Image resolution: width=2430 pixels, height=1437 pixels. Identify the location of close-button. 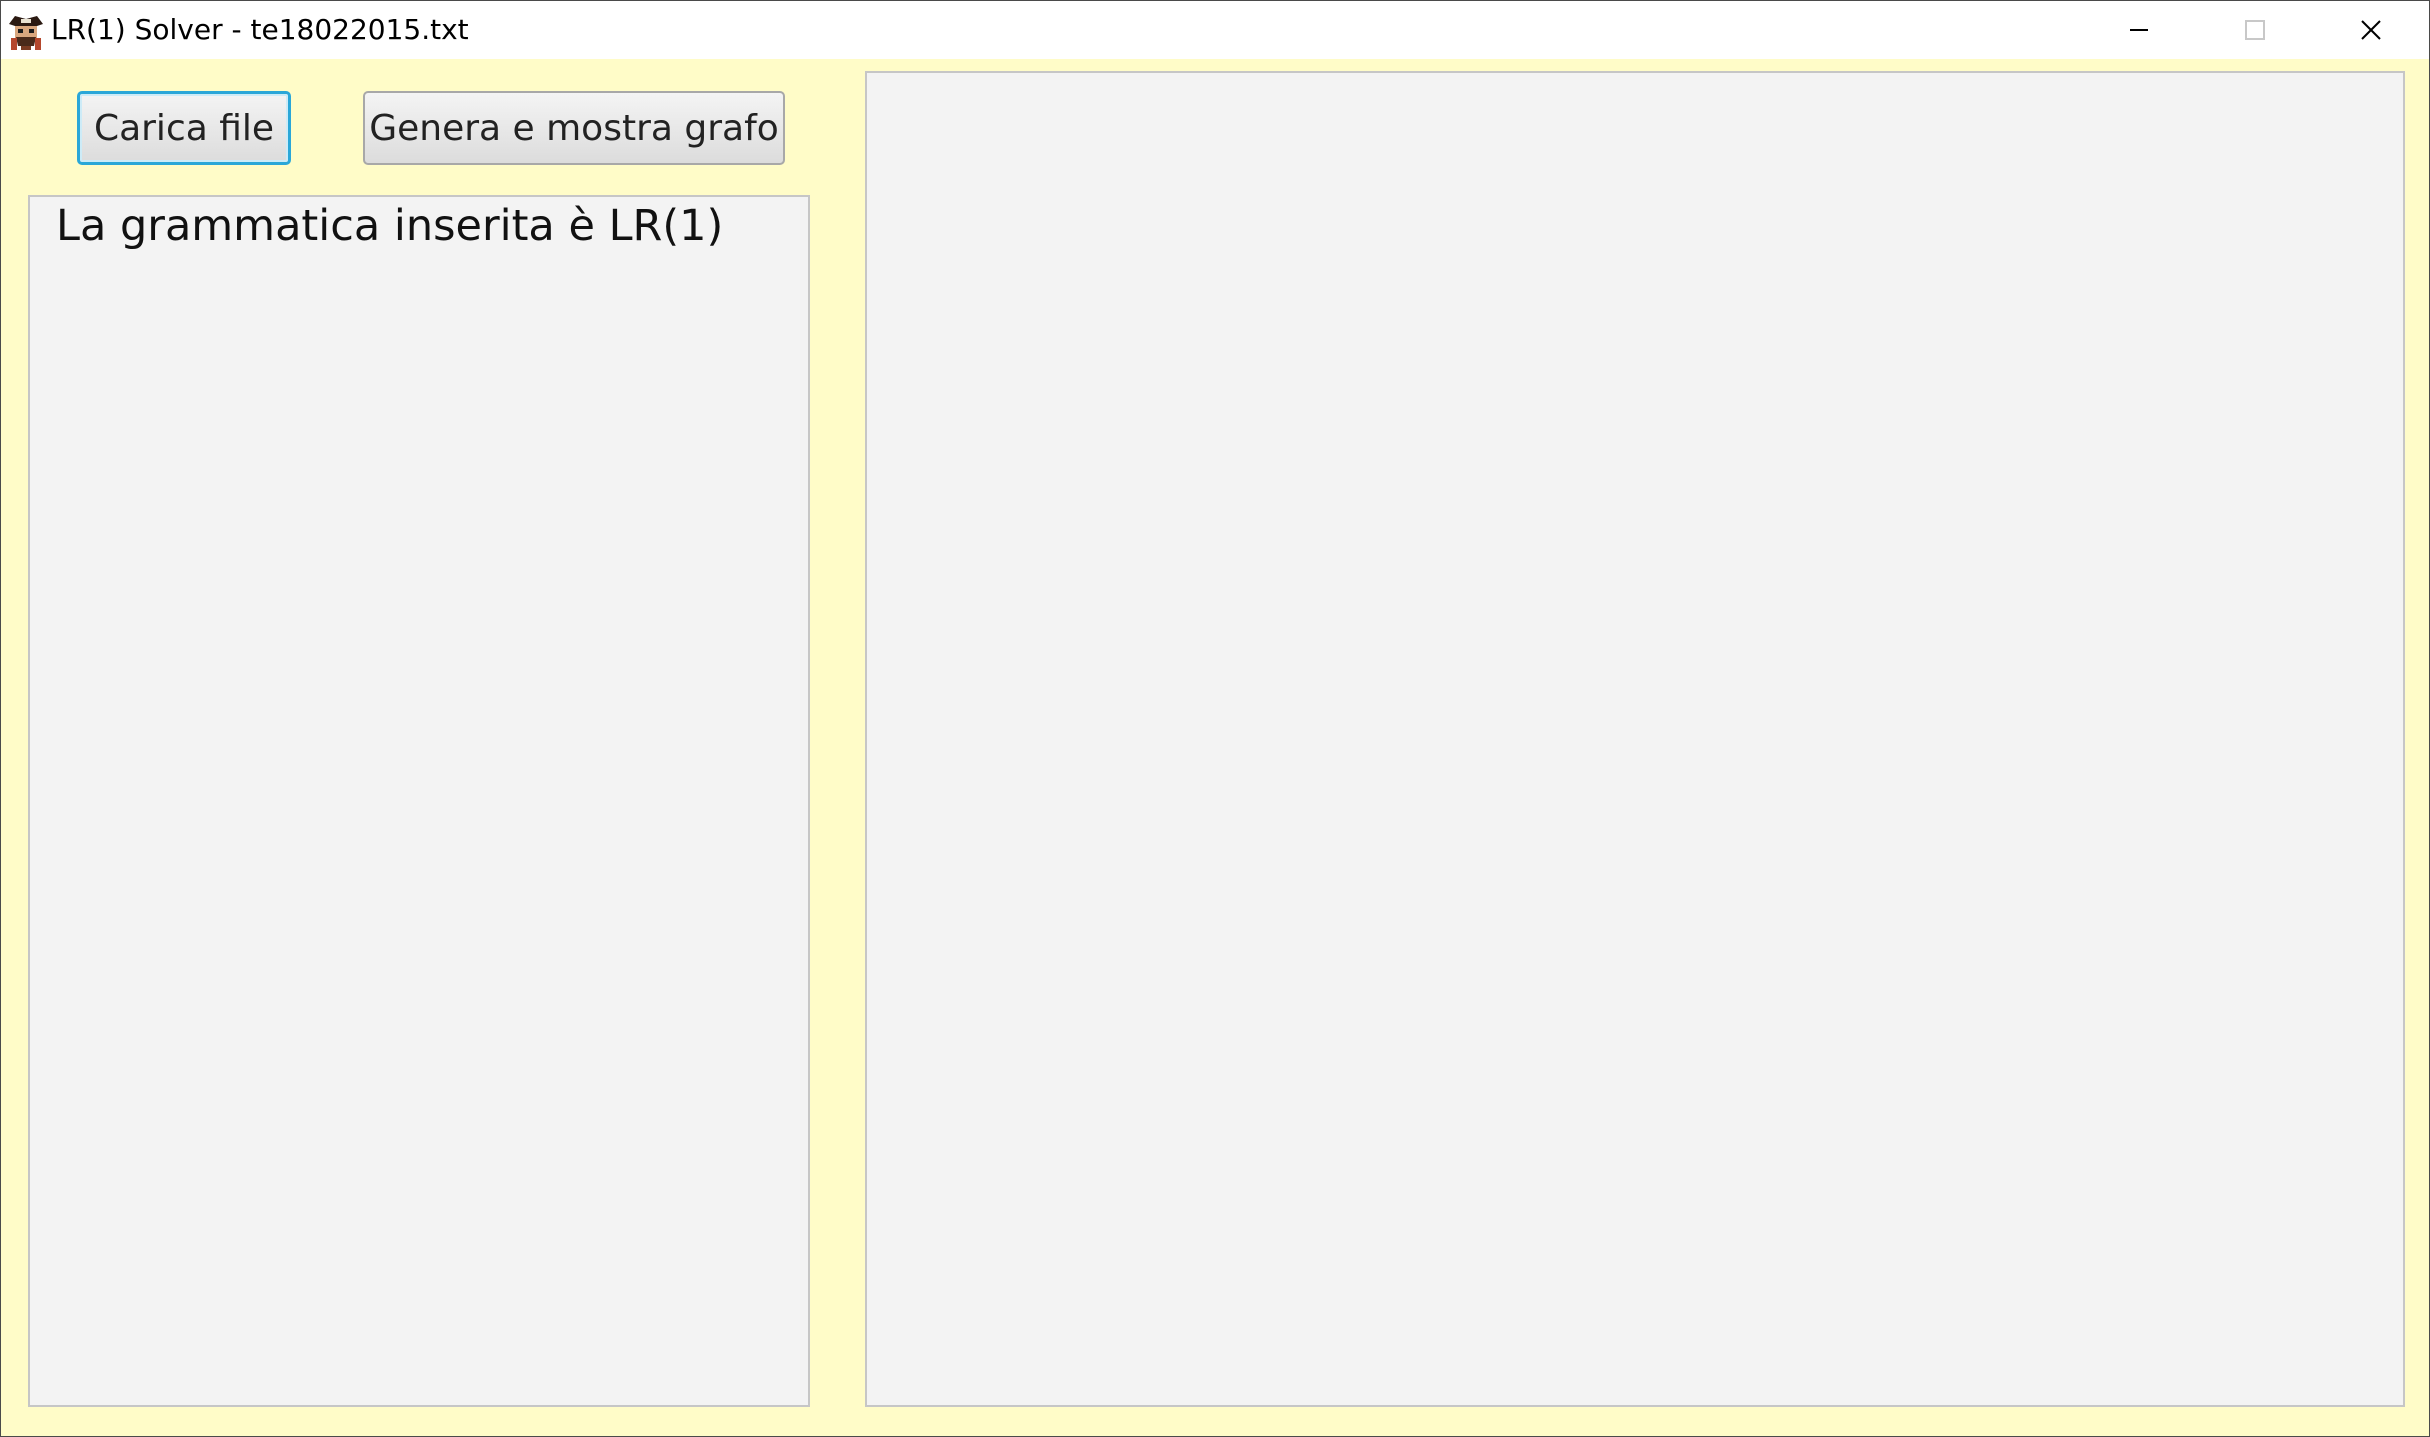
(2371, 30).